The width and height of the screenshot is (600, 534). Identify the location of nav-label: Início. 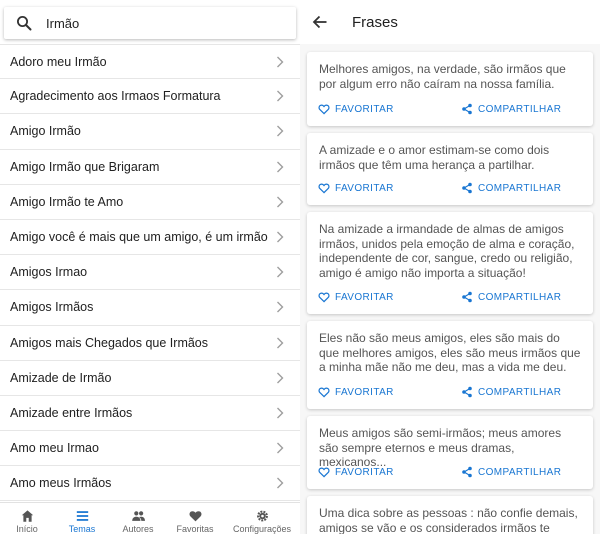
(27, 529).